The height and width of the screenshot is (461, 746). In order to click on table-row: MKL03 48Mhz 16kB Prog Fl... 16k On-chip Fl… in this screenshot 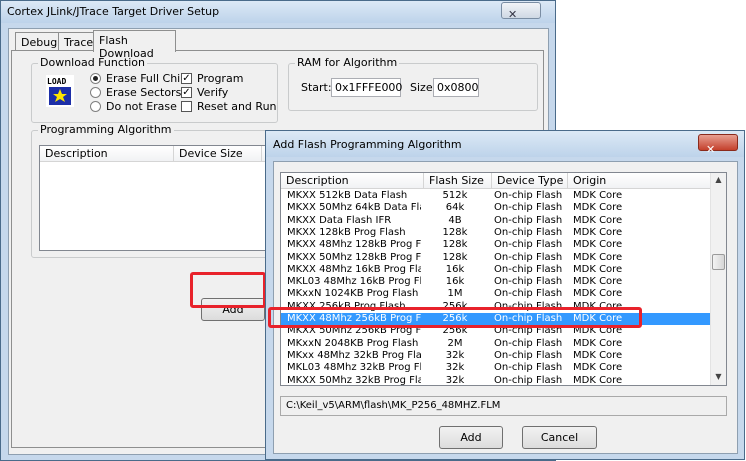, I will do `click(496, 282)`.